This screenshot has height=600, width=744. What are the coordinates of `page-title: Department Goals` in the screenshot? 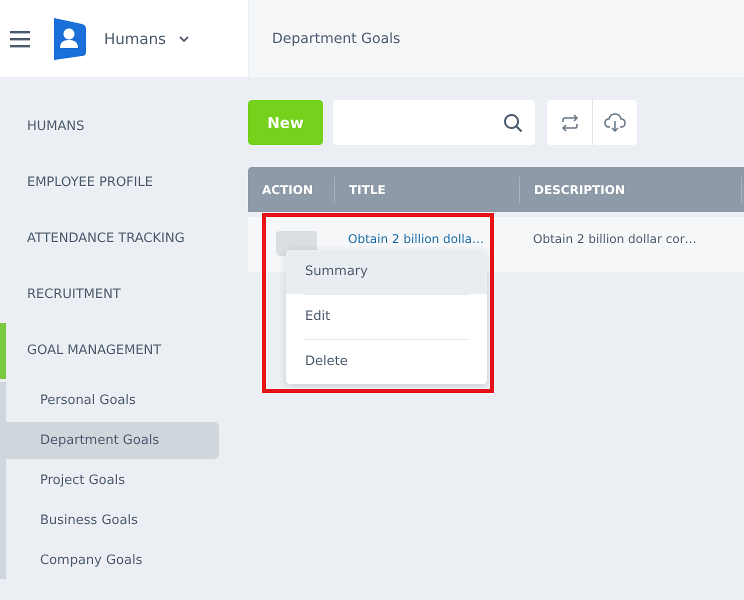 It's located at (336, 38).